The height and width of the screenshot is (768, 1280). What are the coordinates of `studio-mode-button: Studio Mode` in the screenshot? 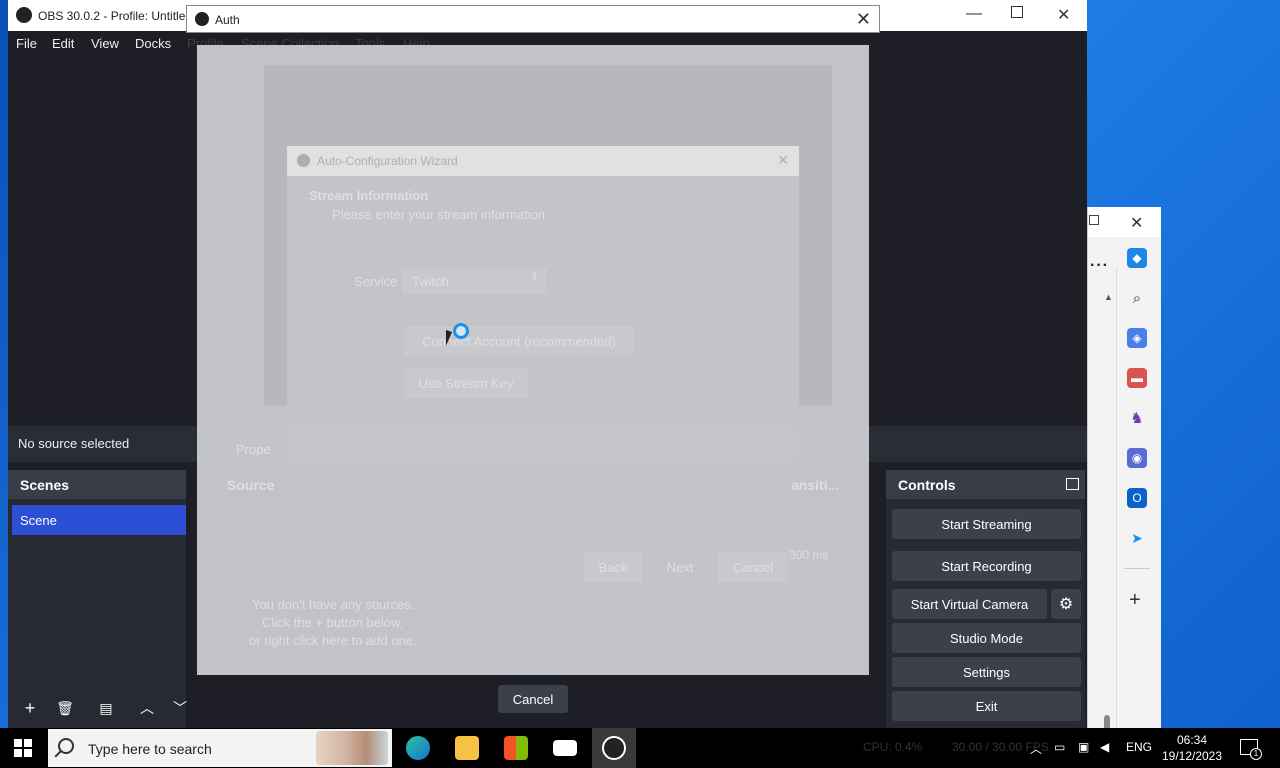 It's located at (986, 638).